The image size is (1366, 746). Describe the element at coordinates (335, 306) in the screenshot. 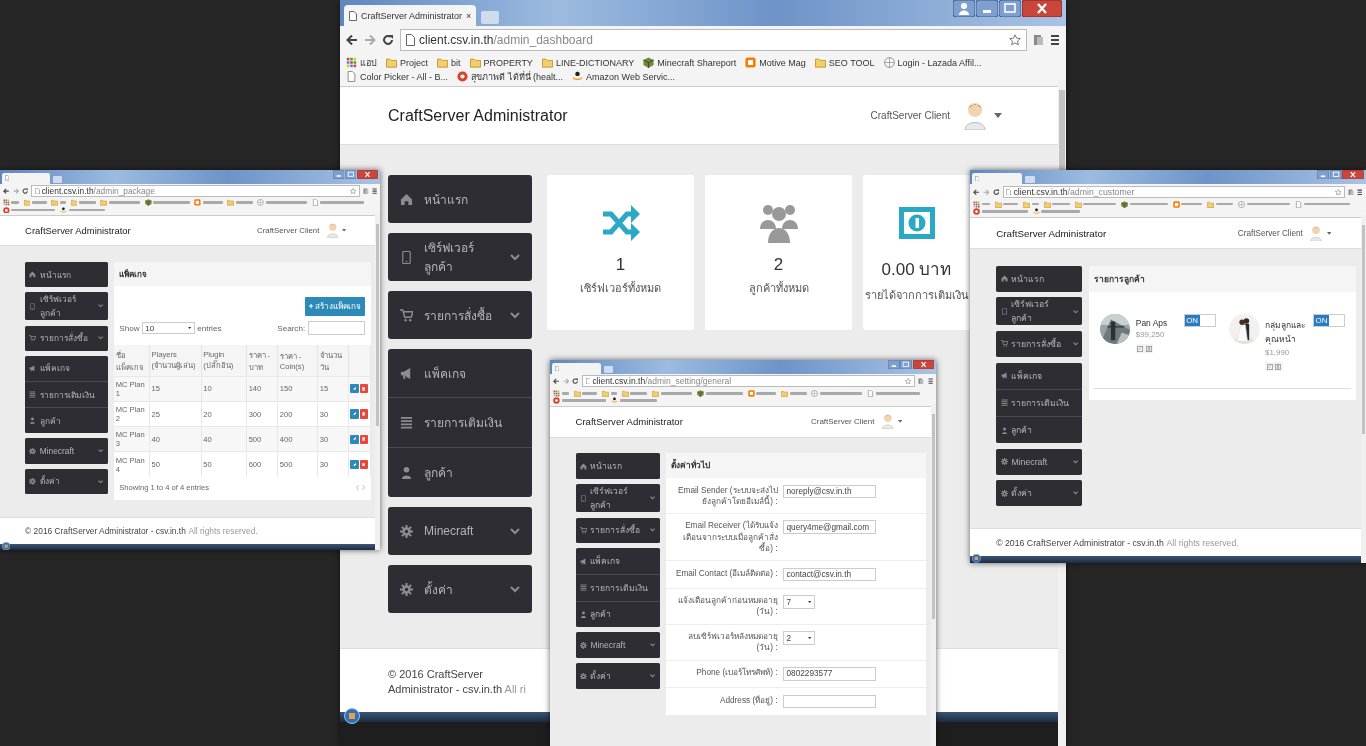

I see `add-button: สร้างแพ็คเกจ` at that location.